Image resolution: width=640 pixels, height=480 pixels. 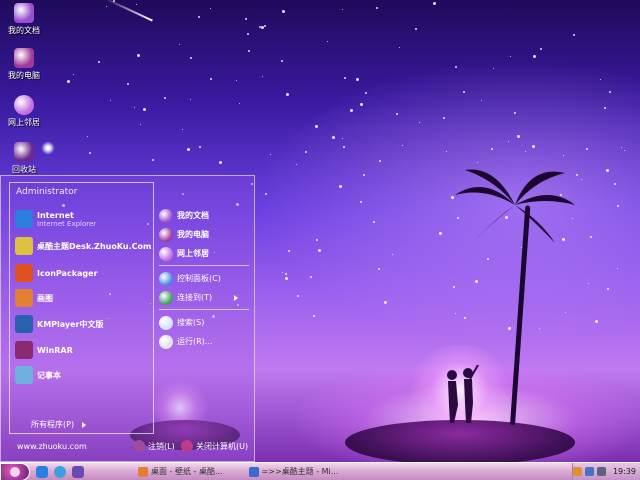 What do you see at coordinates (78, 471) in the screenshot?
I see `quicklaunch-desktop-icon` at bounding box center [78, 471].